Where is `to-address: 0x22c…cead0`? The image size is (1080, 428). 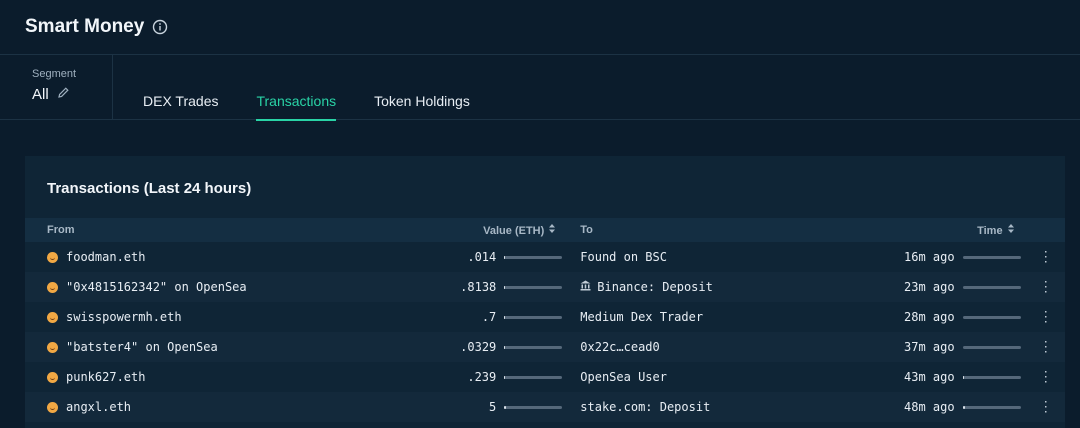
to-address: 0x22c…cead0 is located at coordinates (619, 347).